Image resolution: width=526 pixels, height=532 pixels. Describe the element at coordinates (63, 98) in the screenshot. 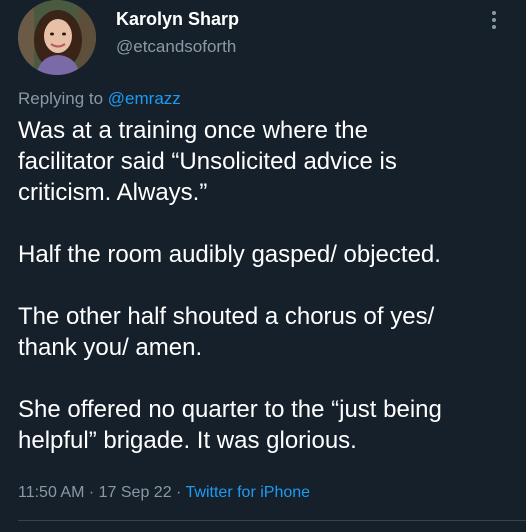

I see `replying-to-label: Replying to` at that location.